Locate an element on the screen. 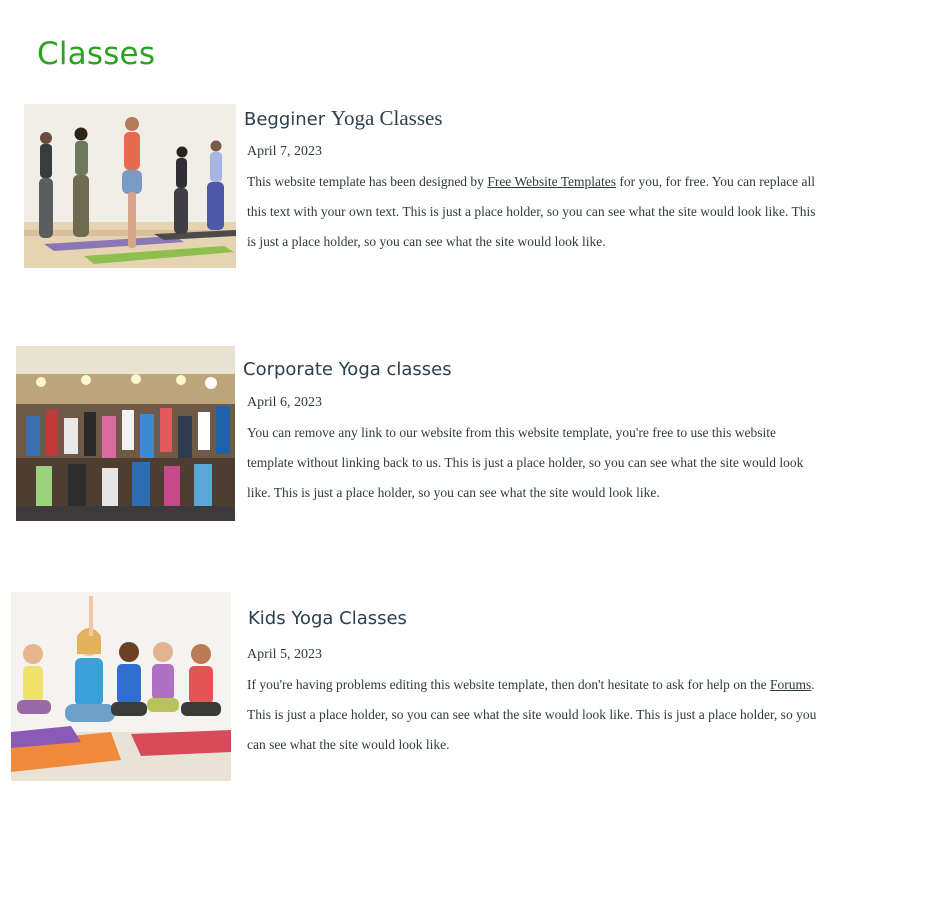  class-image-corporate is located at coordinates (125, 433).